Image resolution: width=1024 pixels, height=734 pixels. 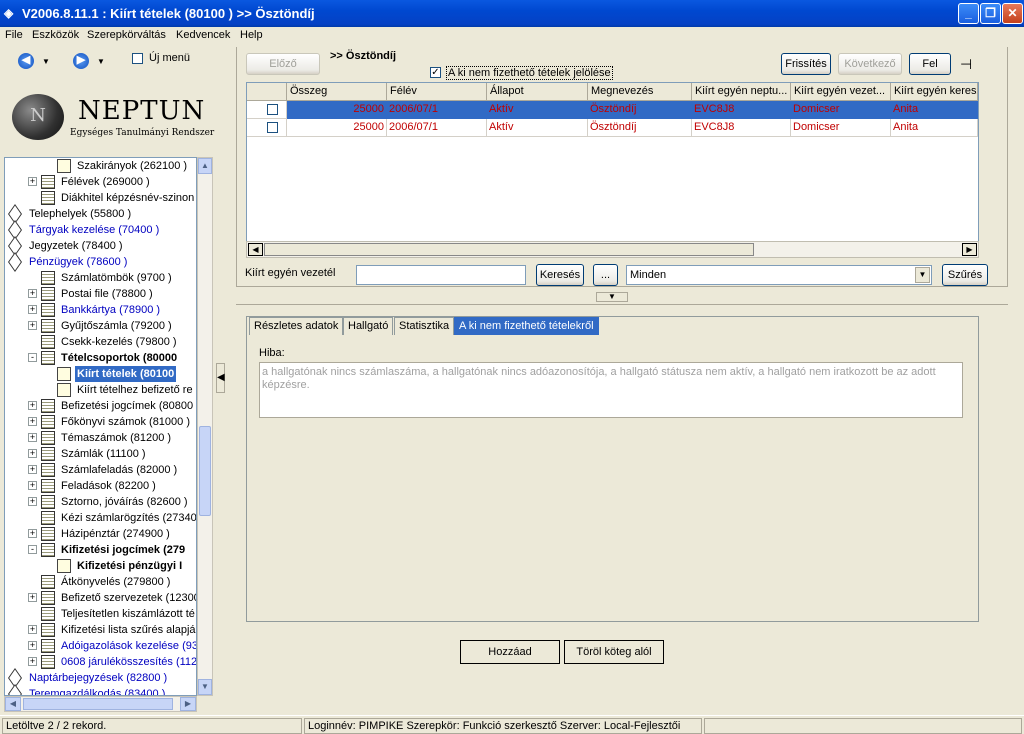 I want to click on grid-header-name: Megnevezés, so click(x=640, y=92).